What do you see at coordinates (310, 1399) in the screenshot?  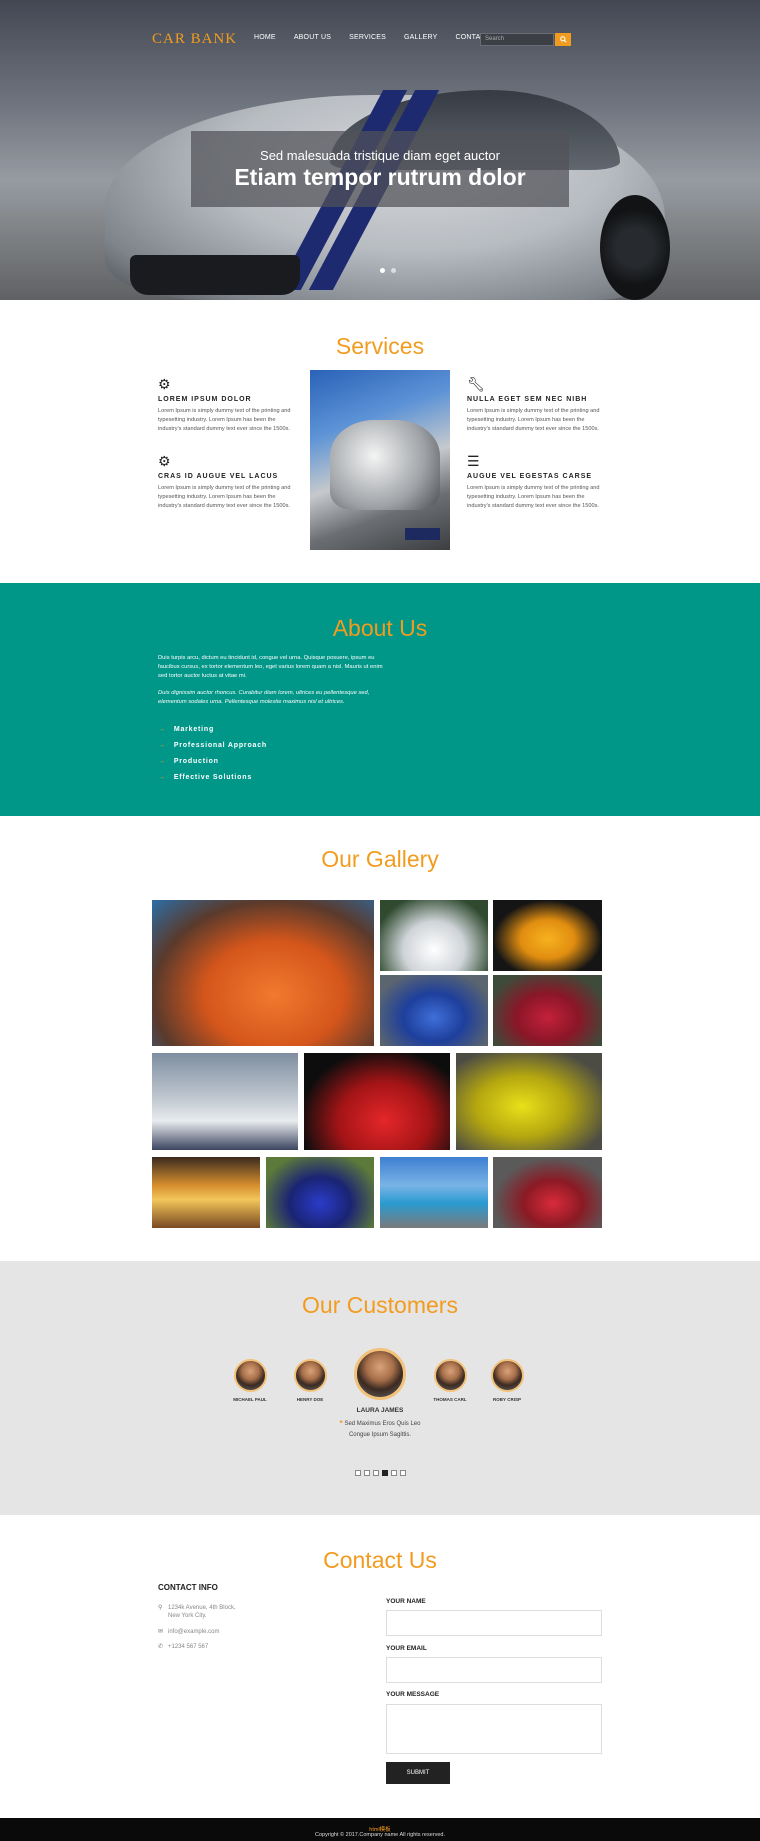 I see `customer-name: HENRY DOE` at bounding box center [310, 1399].